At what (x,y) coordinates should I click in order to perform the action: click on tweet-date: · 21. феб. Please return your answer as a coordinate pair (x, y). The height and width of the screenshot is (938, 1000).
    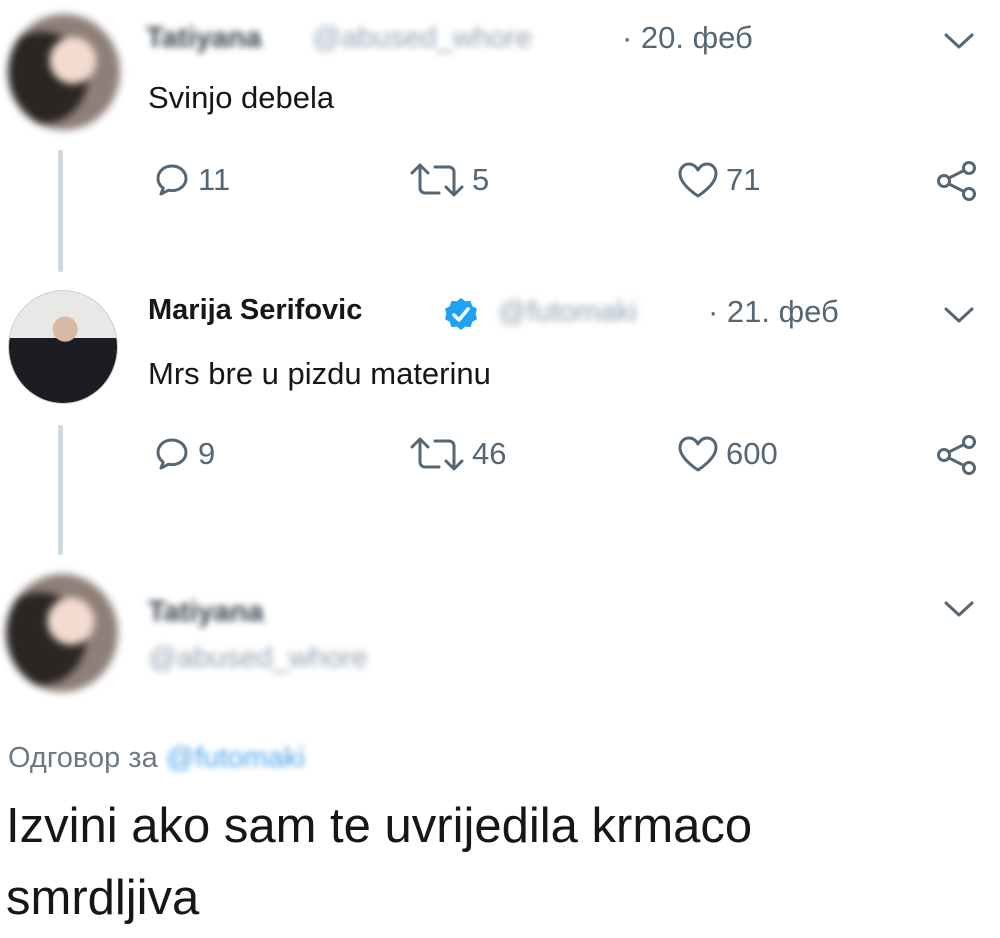
    Looking at the image, I should click on (773, 312).